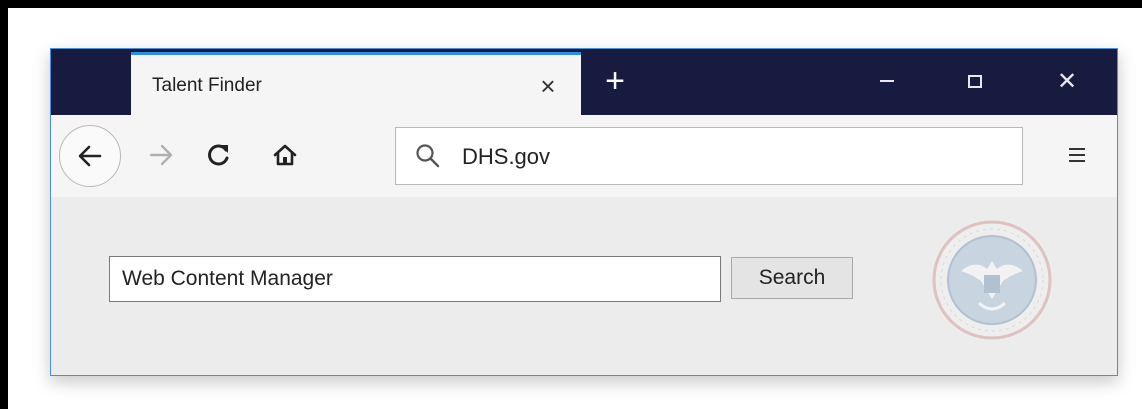  I want to click on forward-button, so click(161, 155).